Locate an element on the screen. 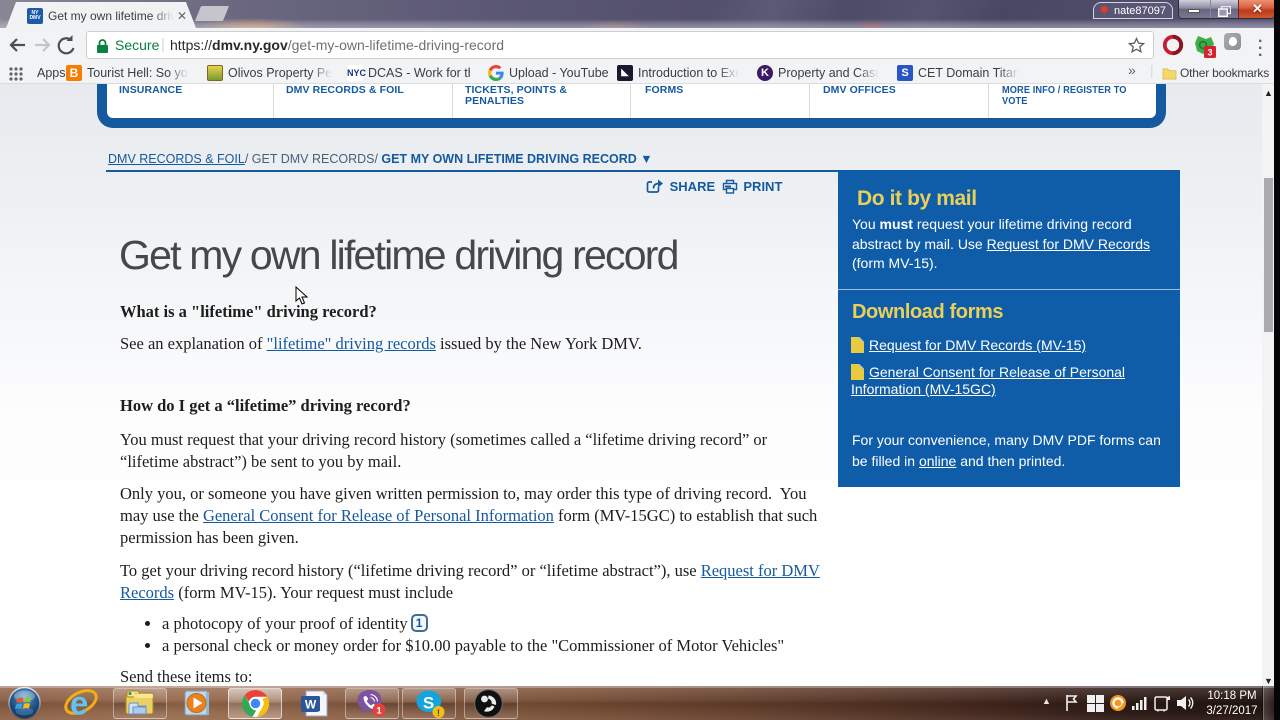 The height and width of the screenshot is (720, 1280). svg-text: S is located at coordinates (428, 703).